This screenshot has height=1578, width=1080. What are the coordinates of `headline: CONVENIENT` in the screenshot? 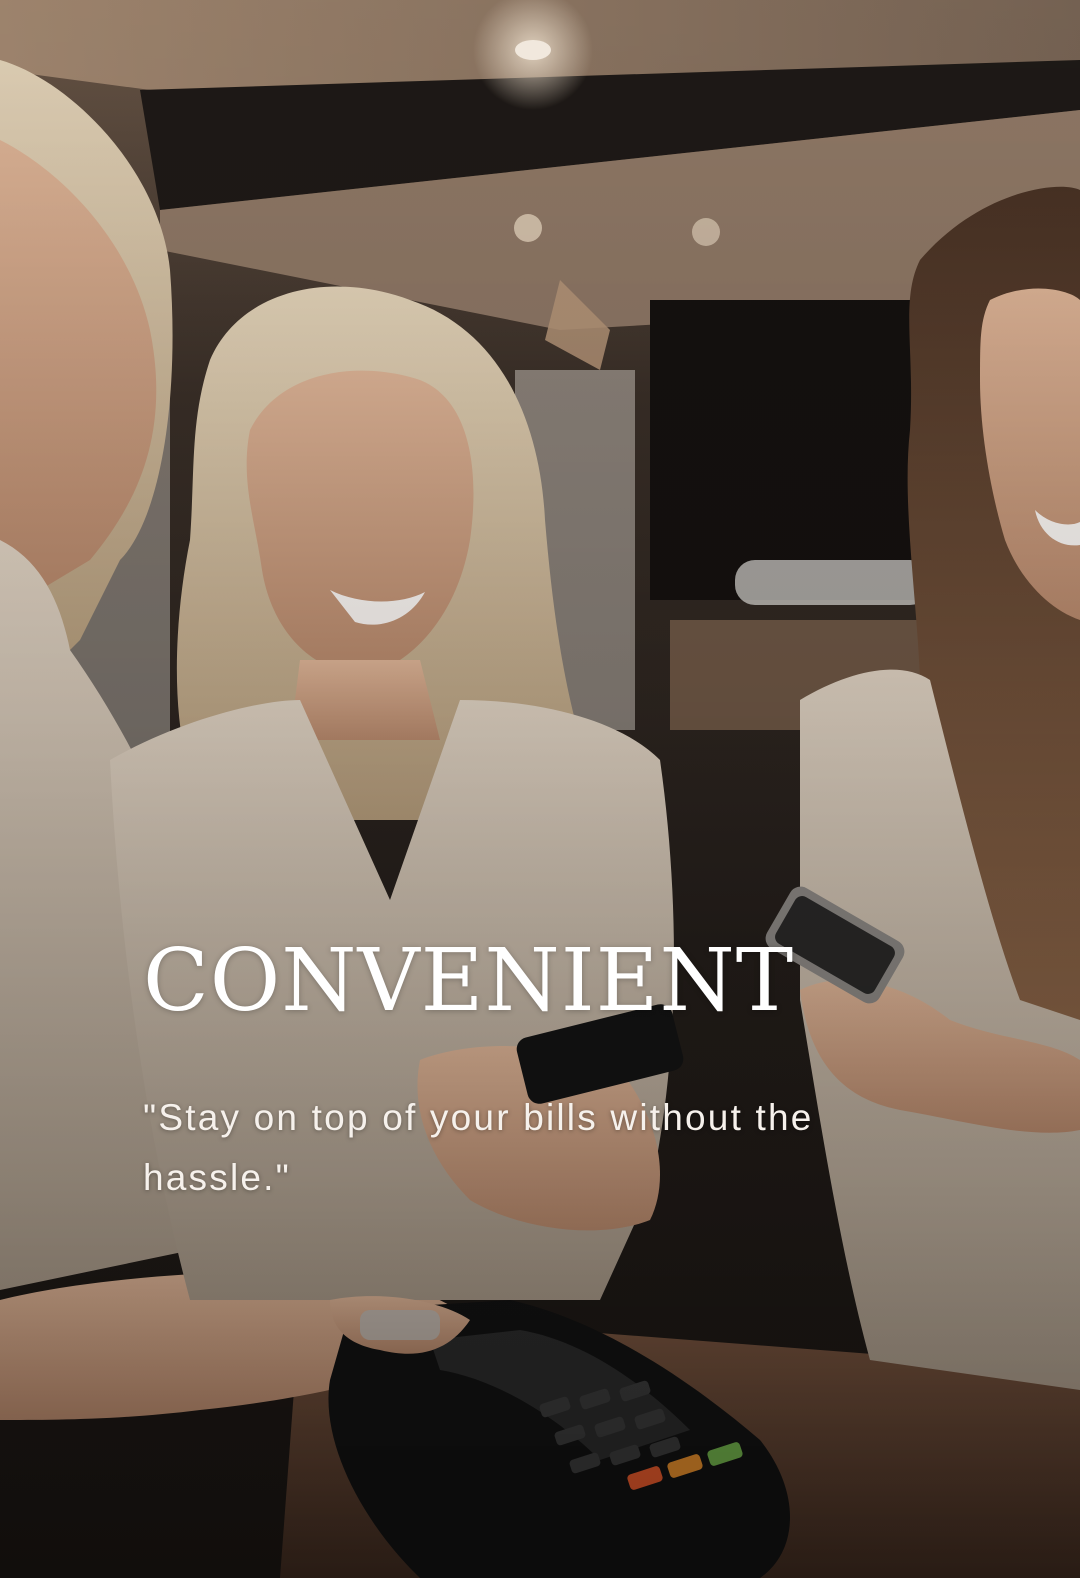 It's located at (469, 981).